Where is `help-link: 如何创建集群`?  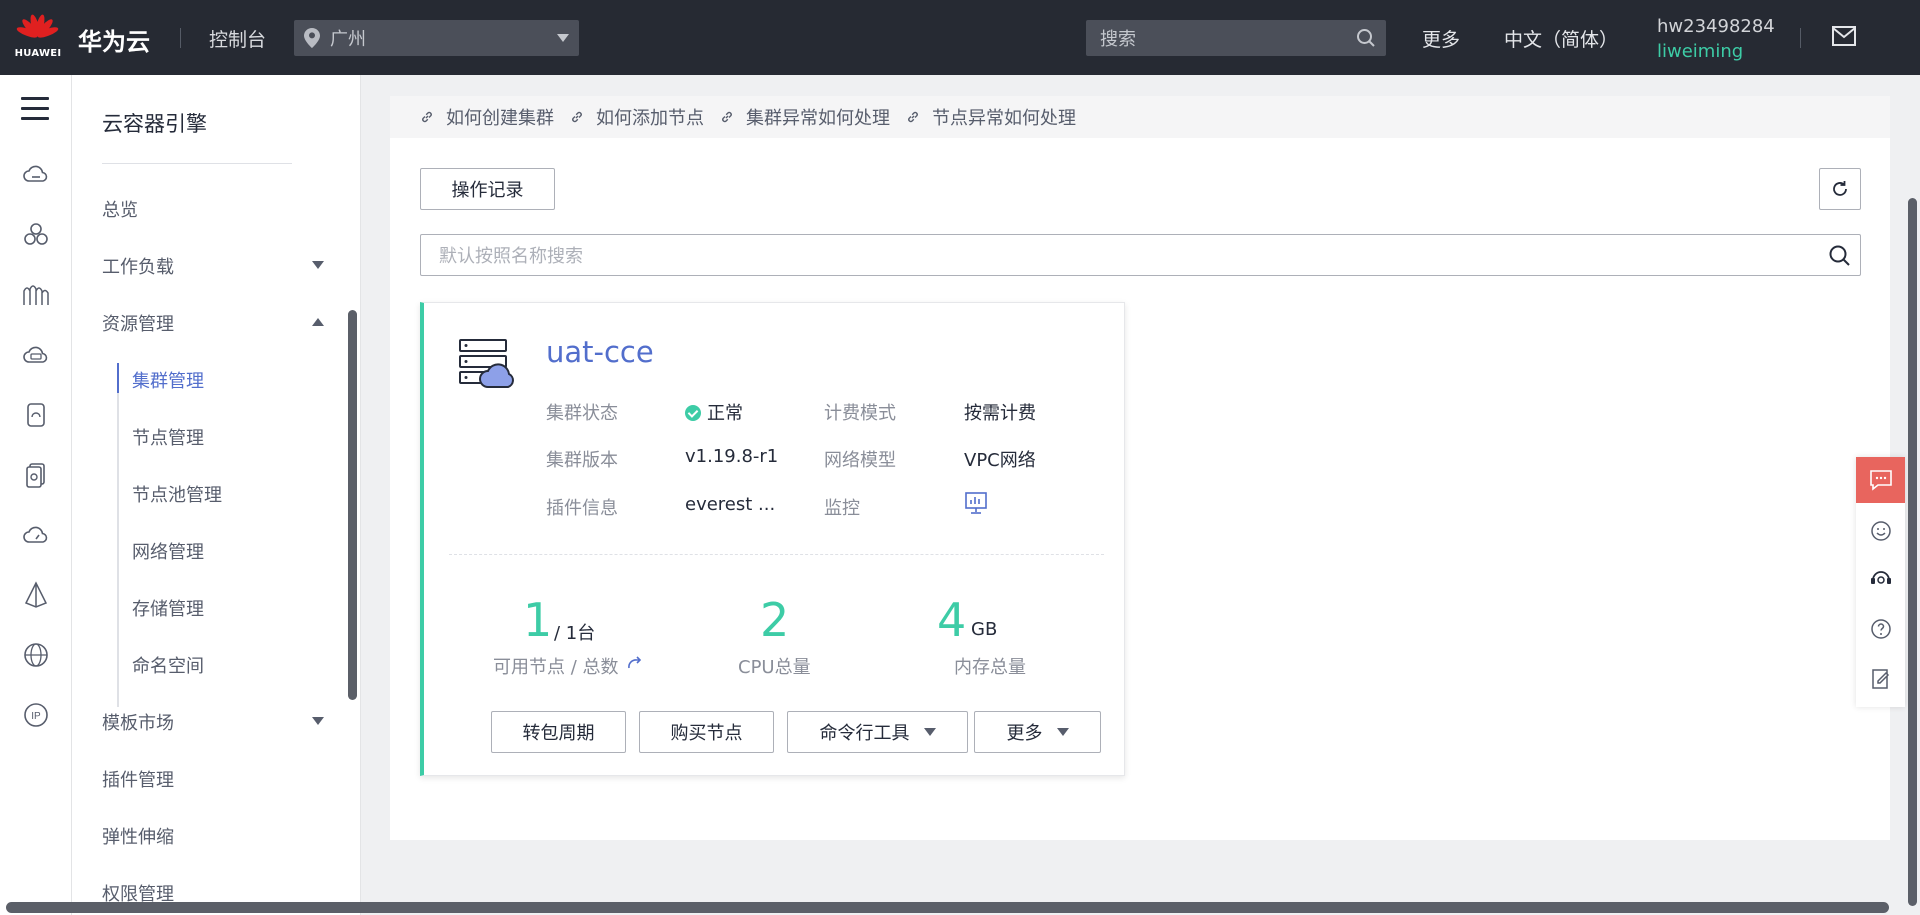 help-link: 如何创建集群 is located at coordinates (487, 117).